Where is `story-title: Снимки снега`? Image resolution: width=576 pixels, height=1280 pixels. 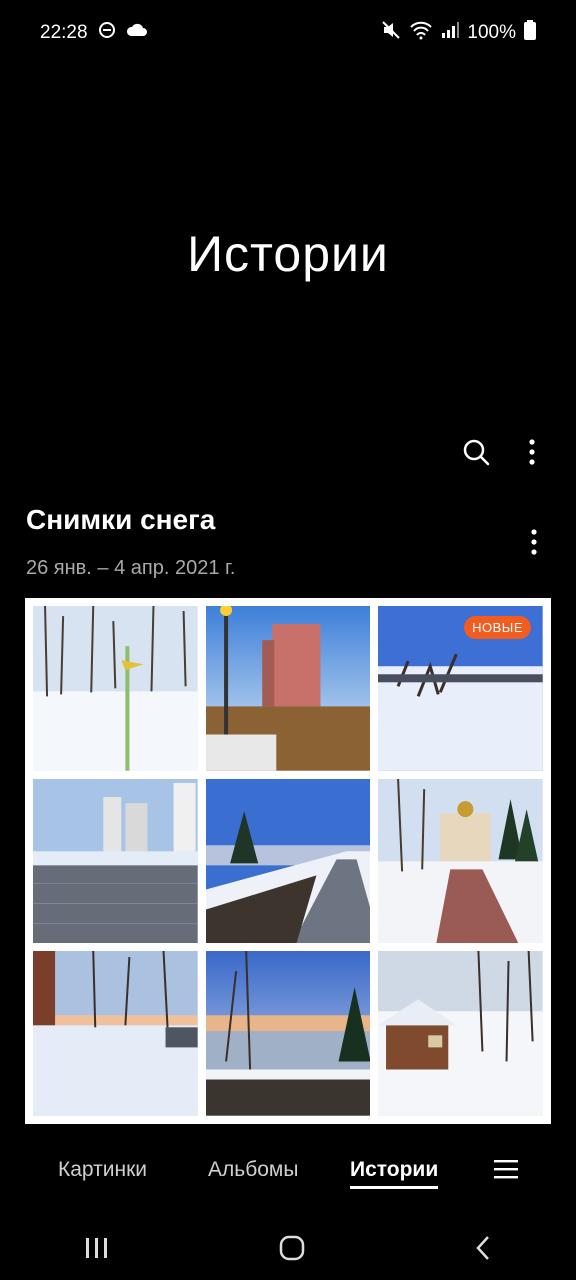 story-title: Снимки снега is located at coordinates (120, 520).